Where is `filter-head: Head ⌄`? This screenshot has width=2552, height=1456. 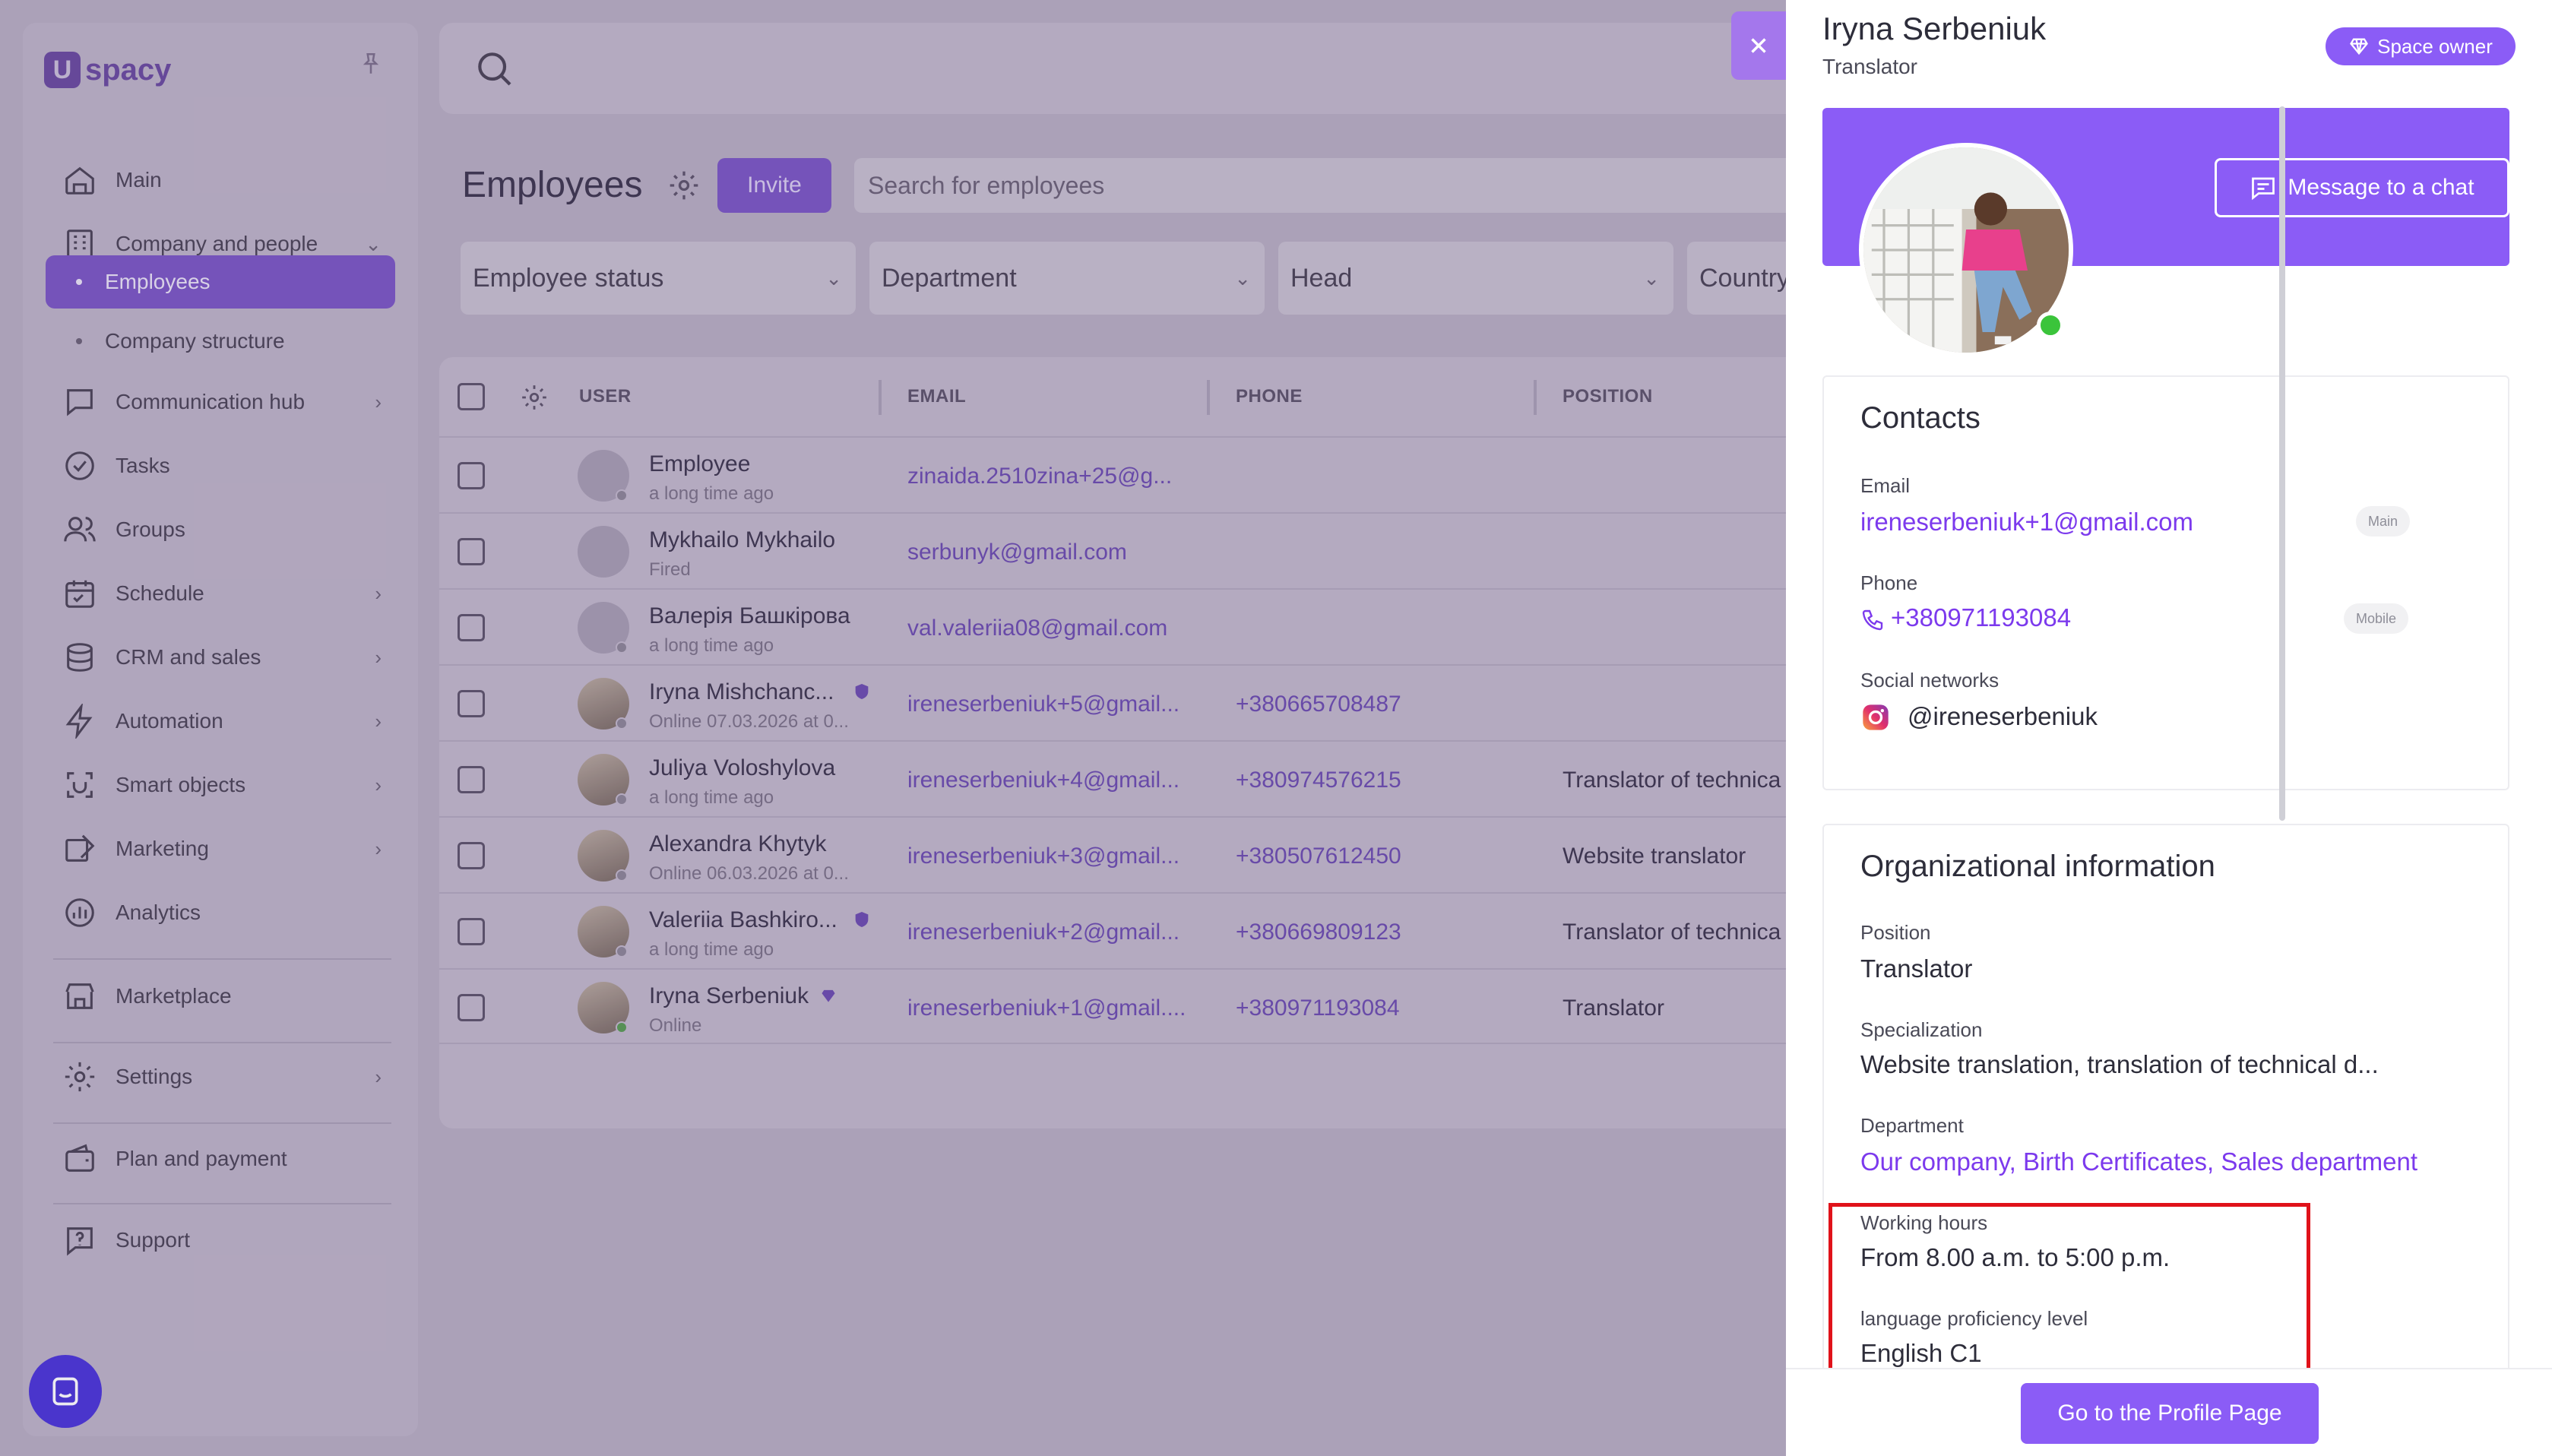
filter-head: Head ⌄ is located at coordinates (1475, 278).